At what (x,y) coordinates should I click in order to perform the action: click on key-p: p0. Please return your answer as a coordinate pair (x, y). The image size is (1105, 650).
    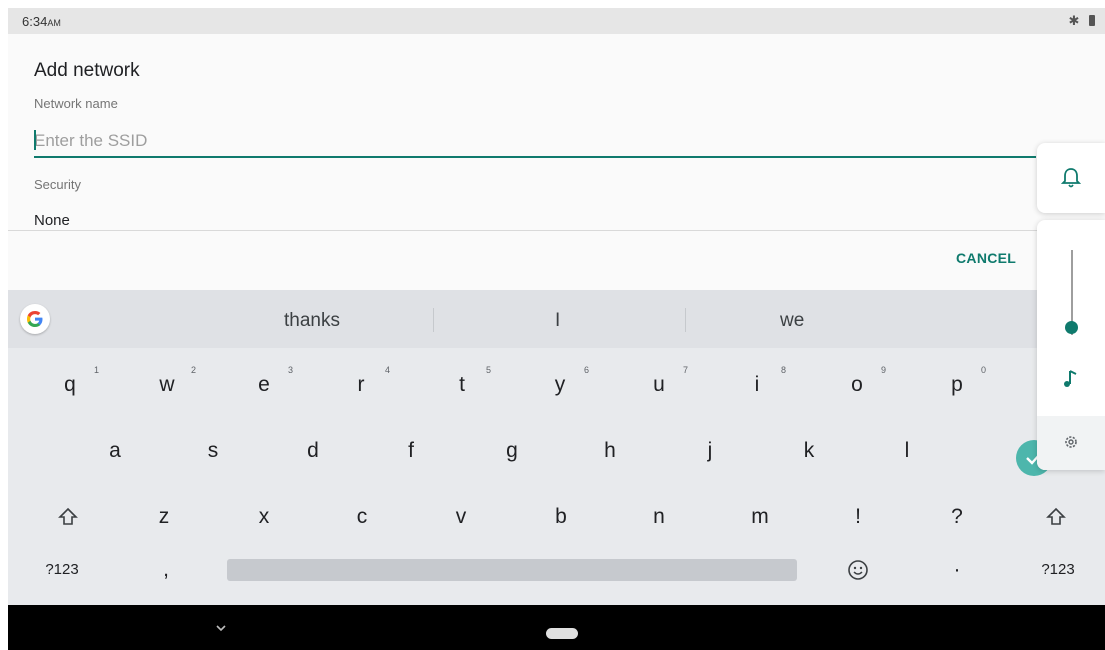
    Looking at the image, I should click on (957, 385).